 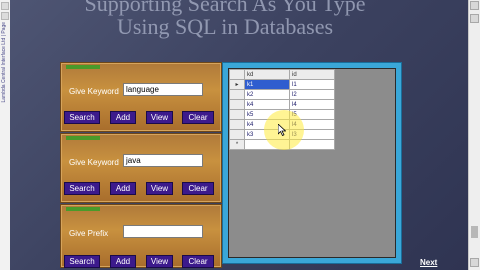 I want to click on slide-title-line-1: Supporting Search As You Type, so click(x=225, y=8).